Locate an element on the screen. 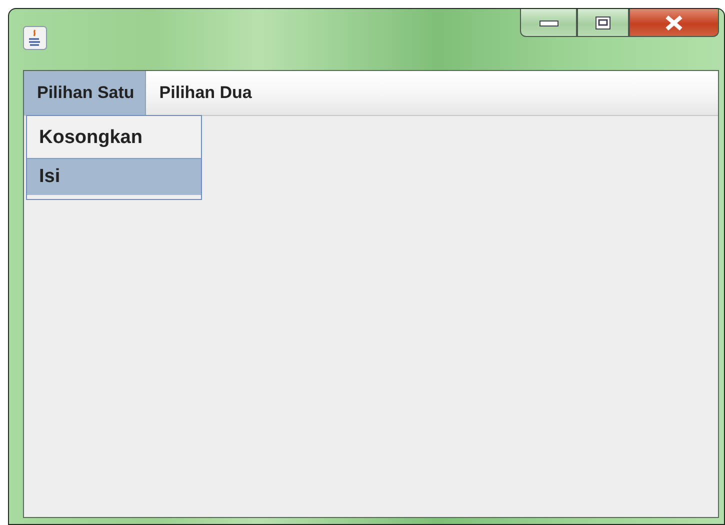 Image resolution: width=725 pixels, height=525 pixels. close-icon is located at coordinates (674, 22).